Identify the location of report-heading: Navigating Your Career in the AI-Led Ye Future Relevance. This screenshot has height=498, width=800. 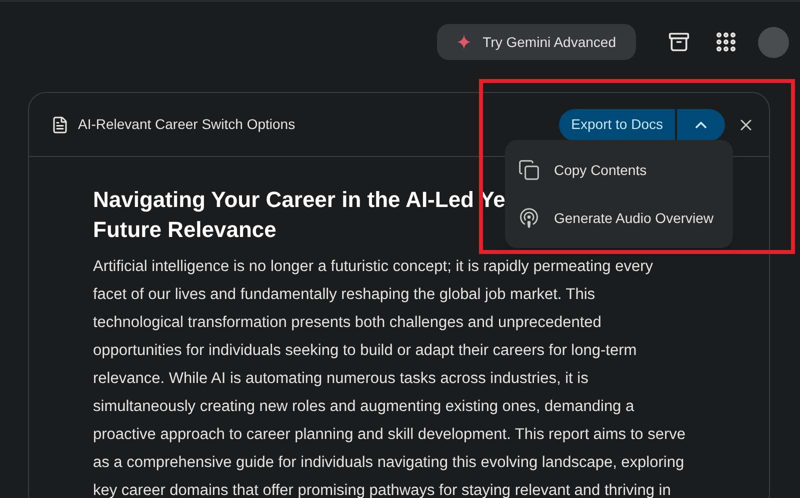
(299, 215).